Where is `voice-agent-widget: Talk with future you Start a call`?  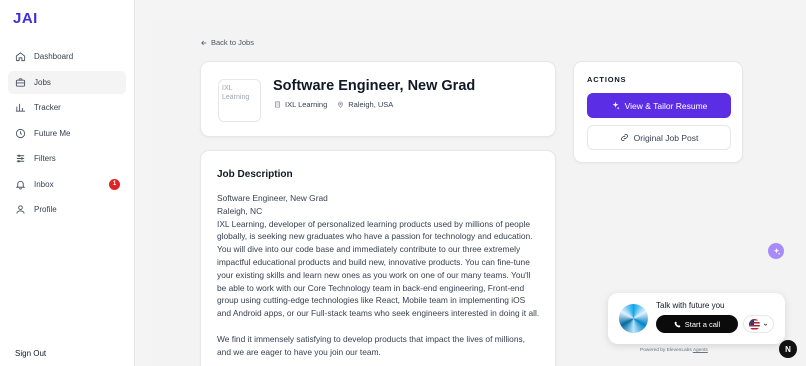
voice-agent-widget: Talk with future you Start a call is located at coordinates (696, 318).